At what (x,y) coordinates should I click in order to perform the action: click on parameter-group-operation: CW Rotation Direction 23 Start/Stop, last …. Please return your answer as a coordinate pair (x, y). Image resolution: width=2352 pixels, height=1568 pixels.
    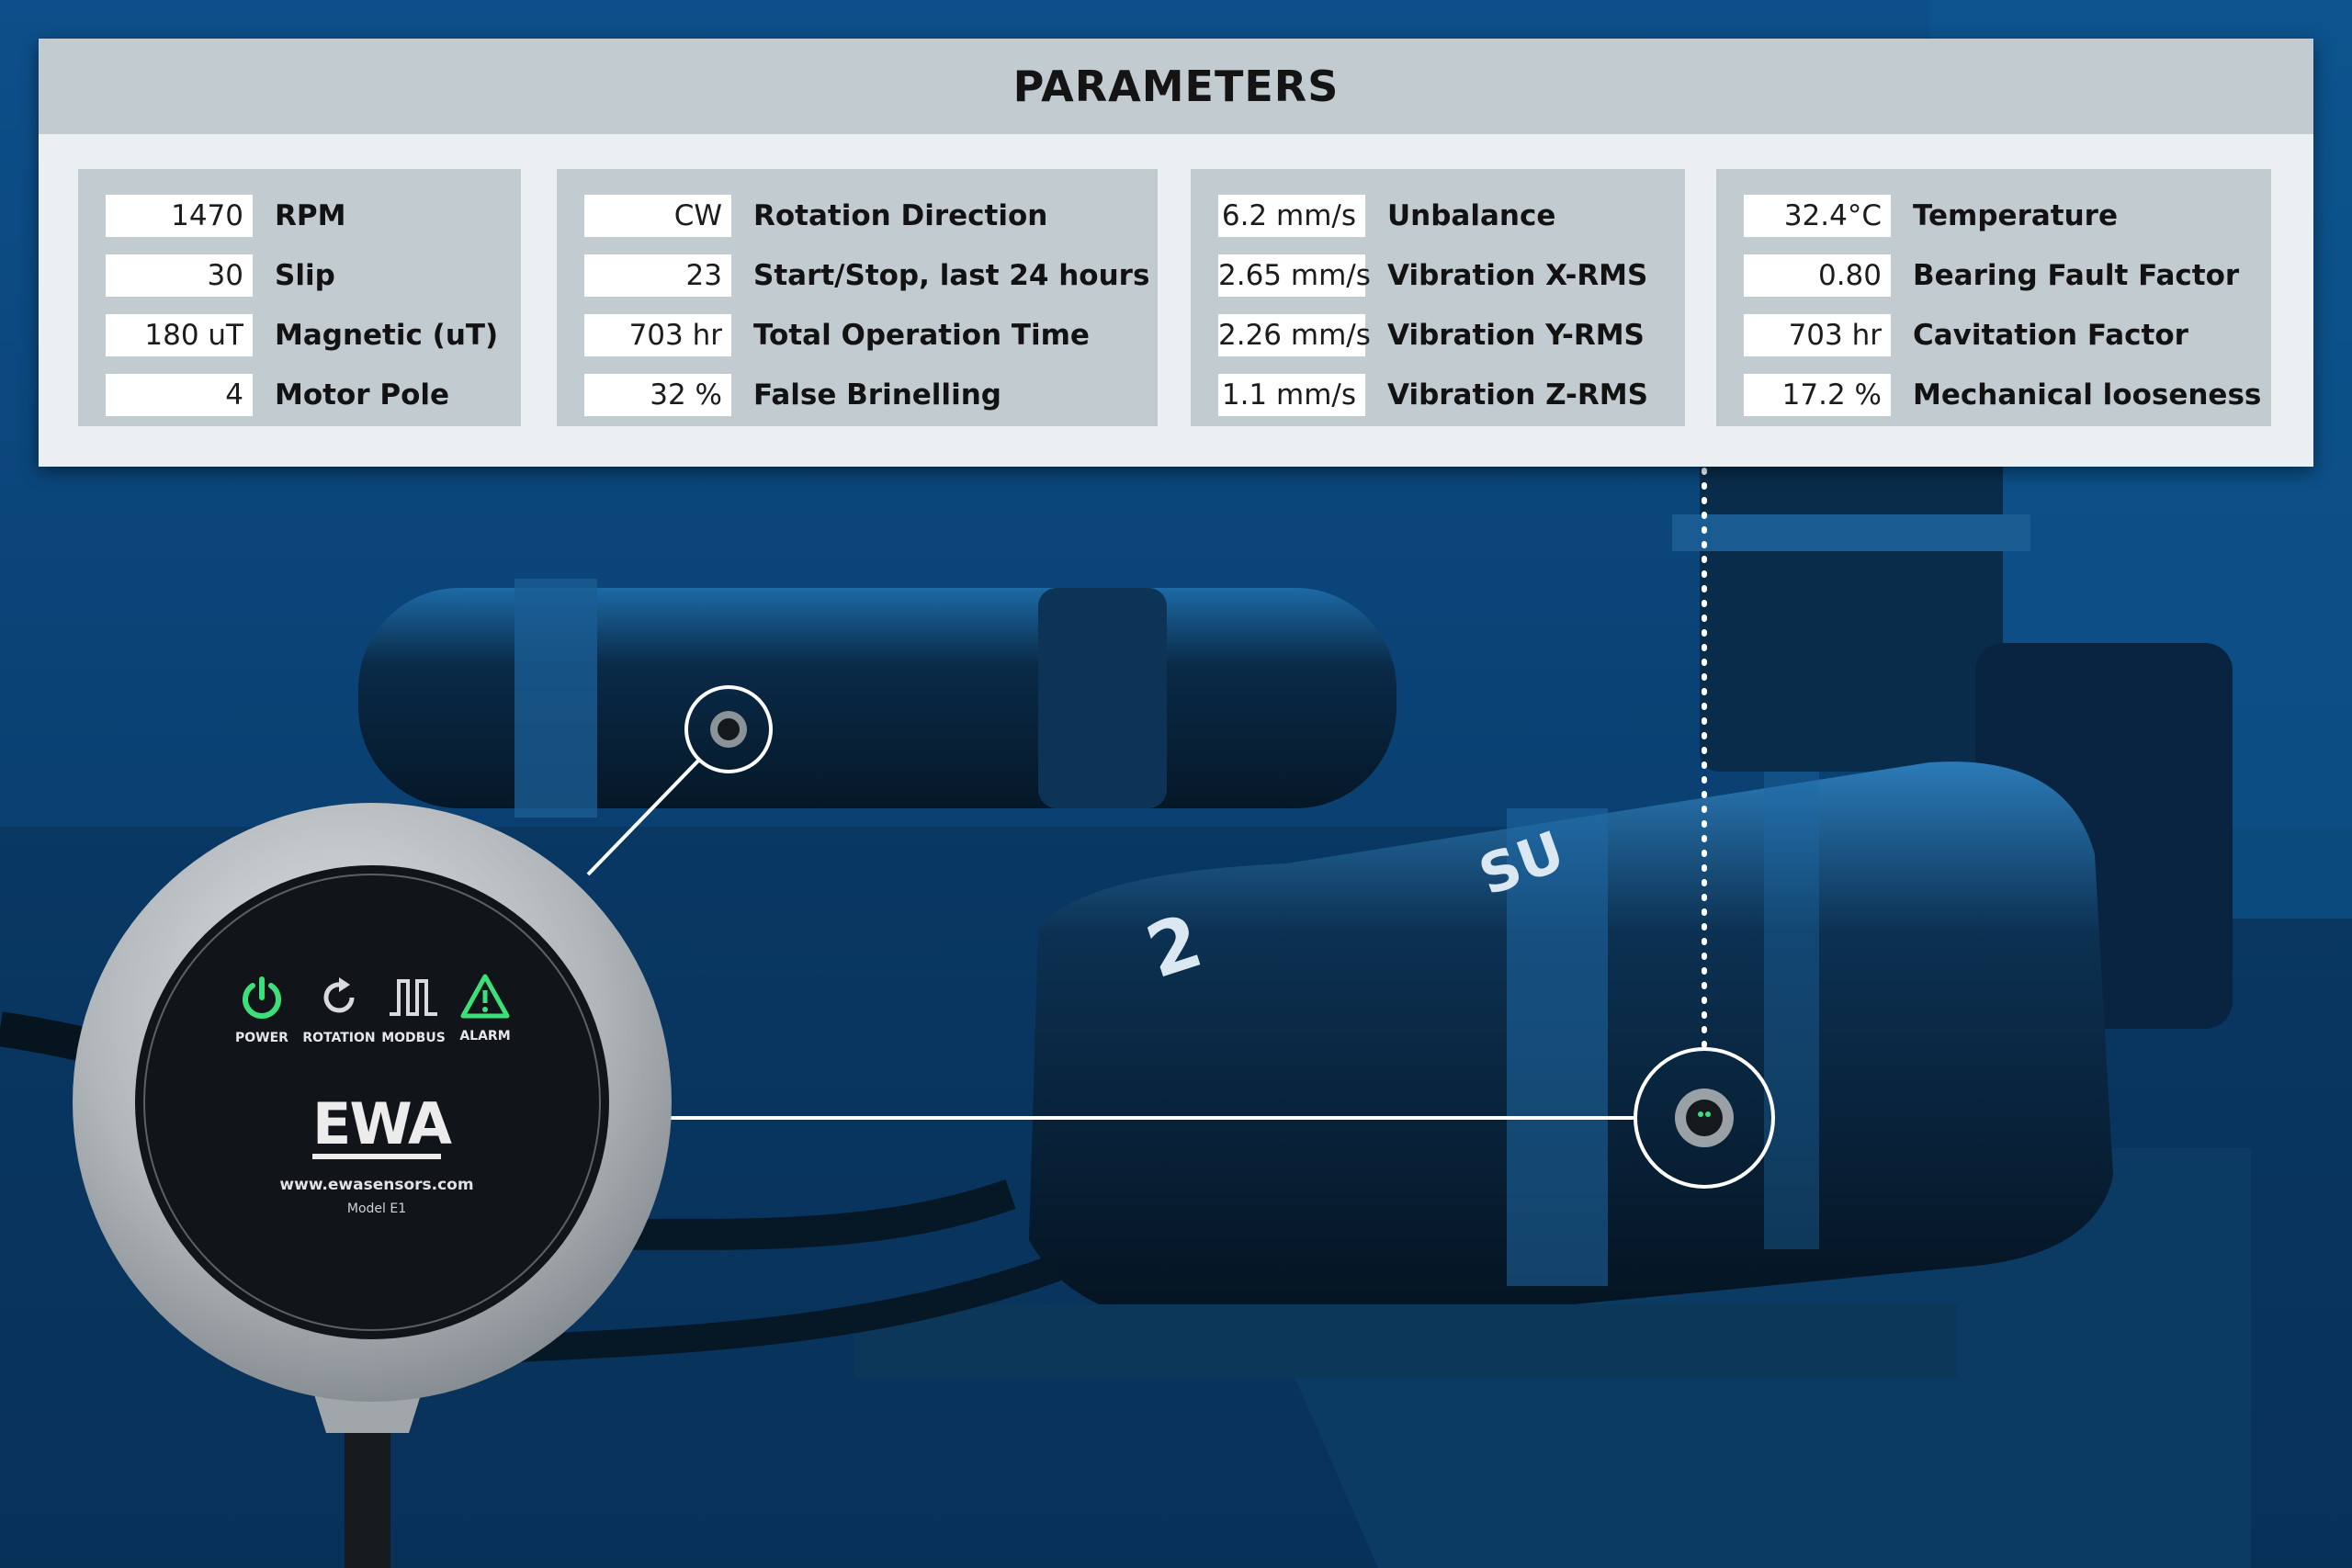
    Looking at the image, I should click on (857, 298).